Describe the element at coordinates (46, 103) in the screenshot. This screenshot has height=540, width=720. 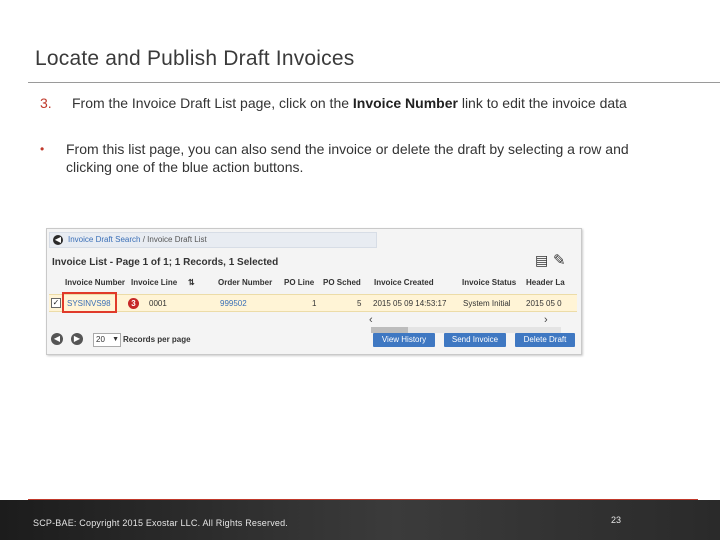
I see `step-number: 3.` at that location.